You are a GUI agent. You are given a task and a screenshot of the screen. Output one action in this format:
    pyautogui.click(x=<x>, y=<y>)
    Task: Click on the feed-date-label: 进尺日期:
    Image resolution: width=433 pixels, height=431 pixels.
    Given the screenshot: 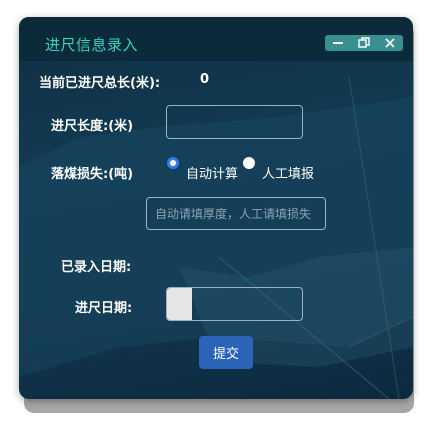 What is the action you would take?
    pyautogui.click(x=104, y=308)
    